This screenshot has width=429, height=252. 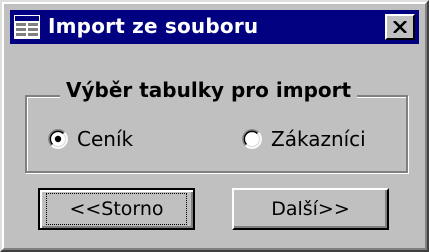 What do you see at coordinates (105, 139) in the screenshot?
I see `radio-label-cenik: Ceník` at bounding box center [105, 139].